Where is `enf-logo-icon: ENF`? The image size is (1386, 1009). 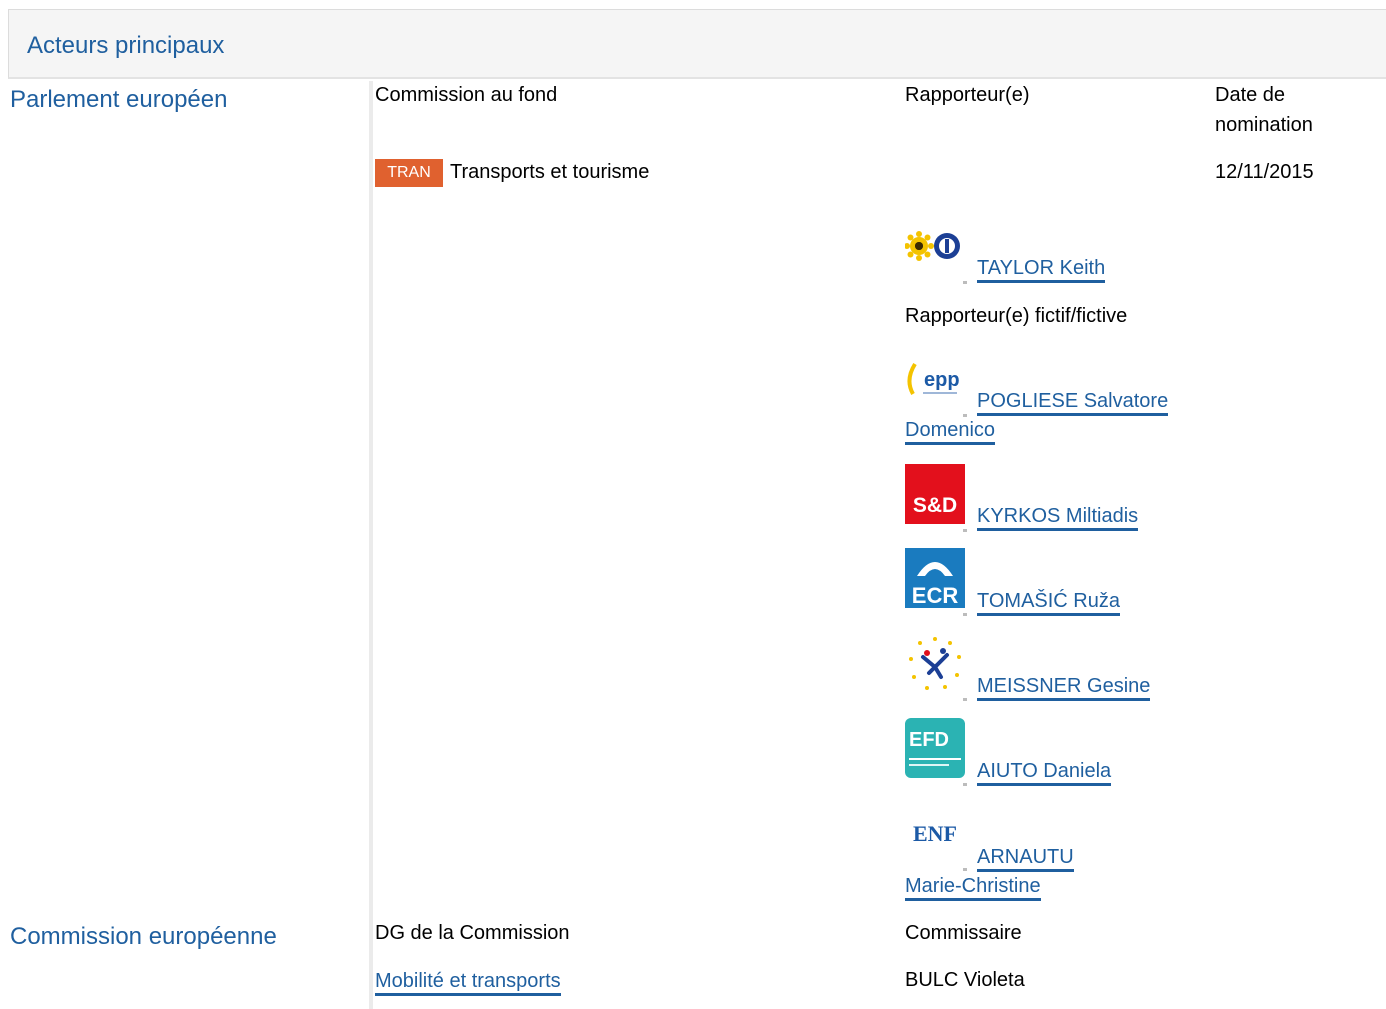
enf-logo-icon: ENF is located at coordinates (935, 833).